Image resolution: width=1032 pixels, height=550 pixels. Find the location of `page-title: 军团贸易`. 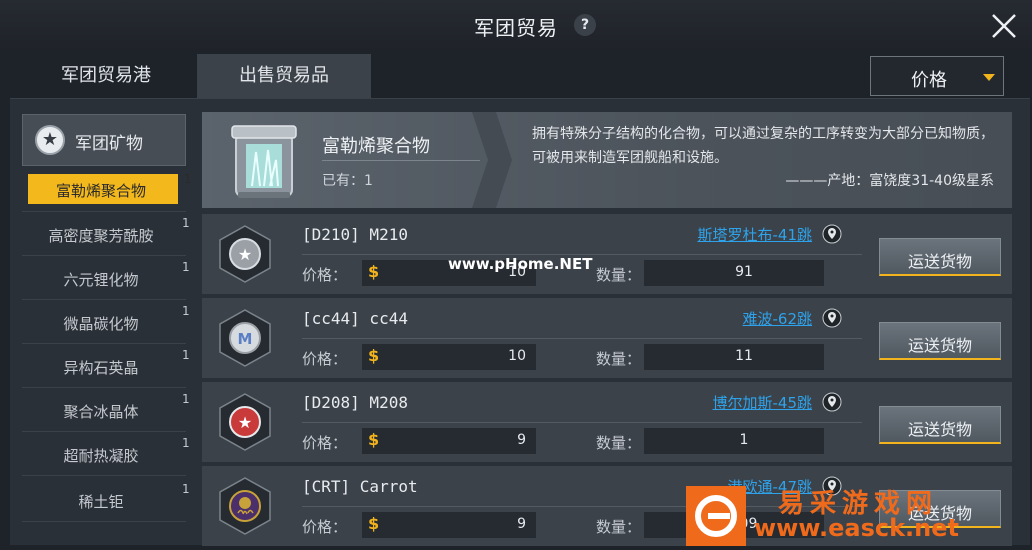

page-title: 军团贸易 is located at coordinates (516, 28).